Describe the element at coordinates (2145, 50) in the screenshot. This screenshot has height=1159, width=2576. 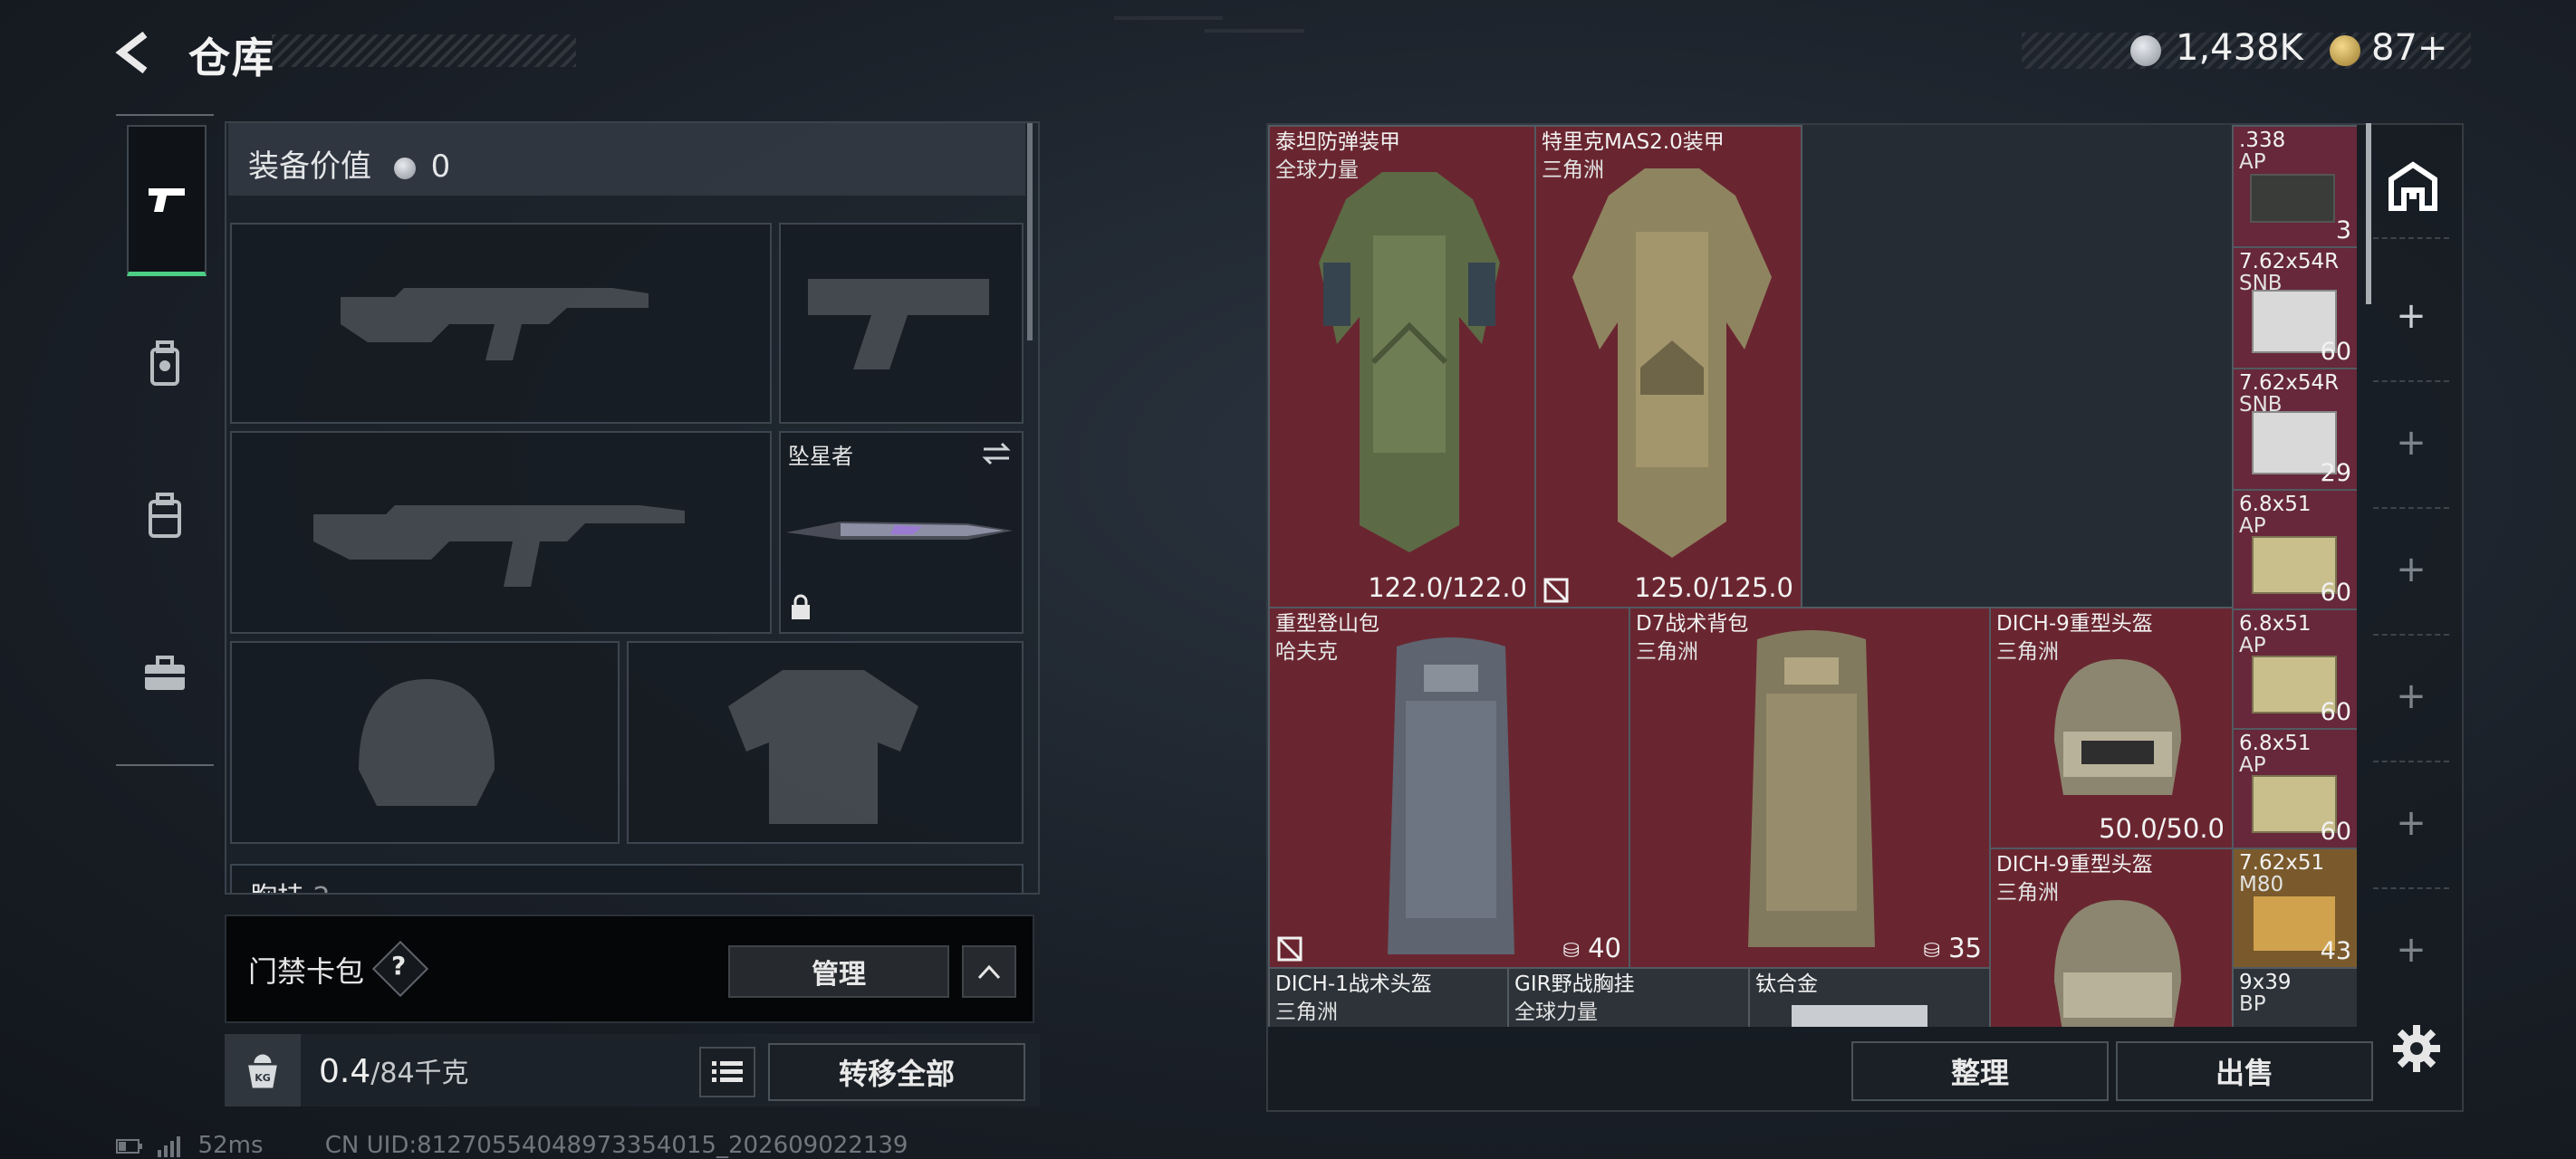
I see `silver-coin-icon` at that location.